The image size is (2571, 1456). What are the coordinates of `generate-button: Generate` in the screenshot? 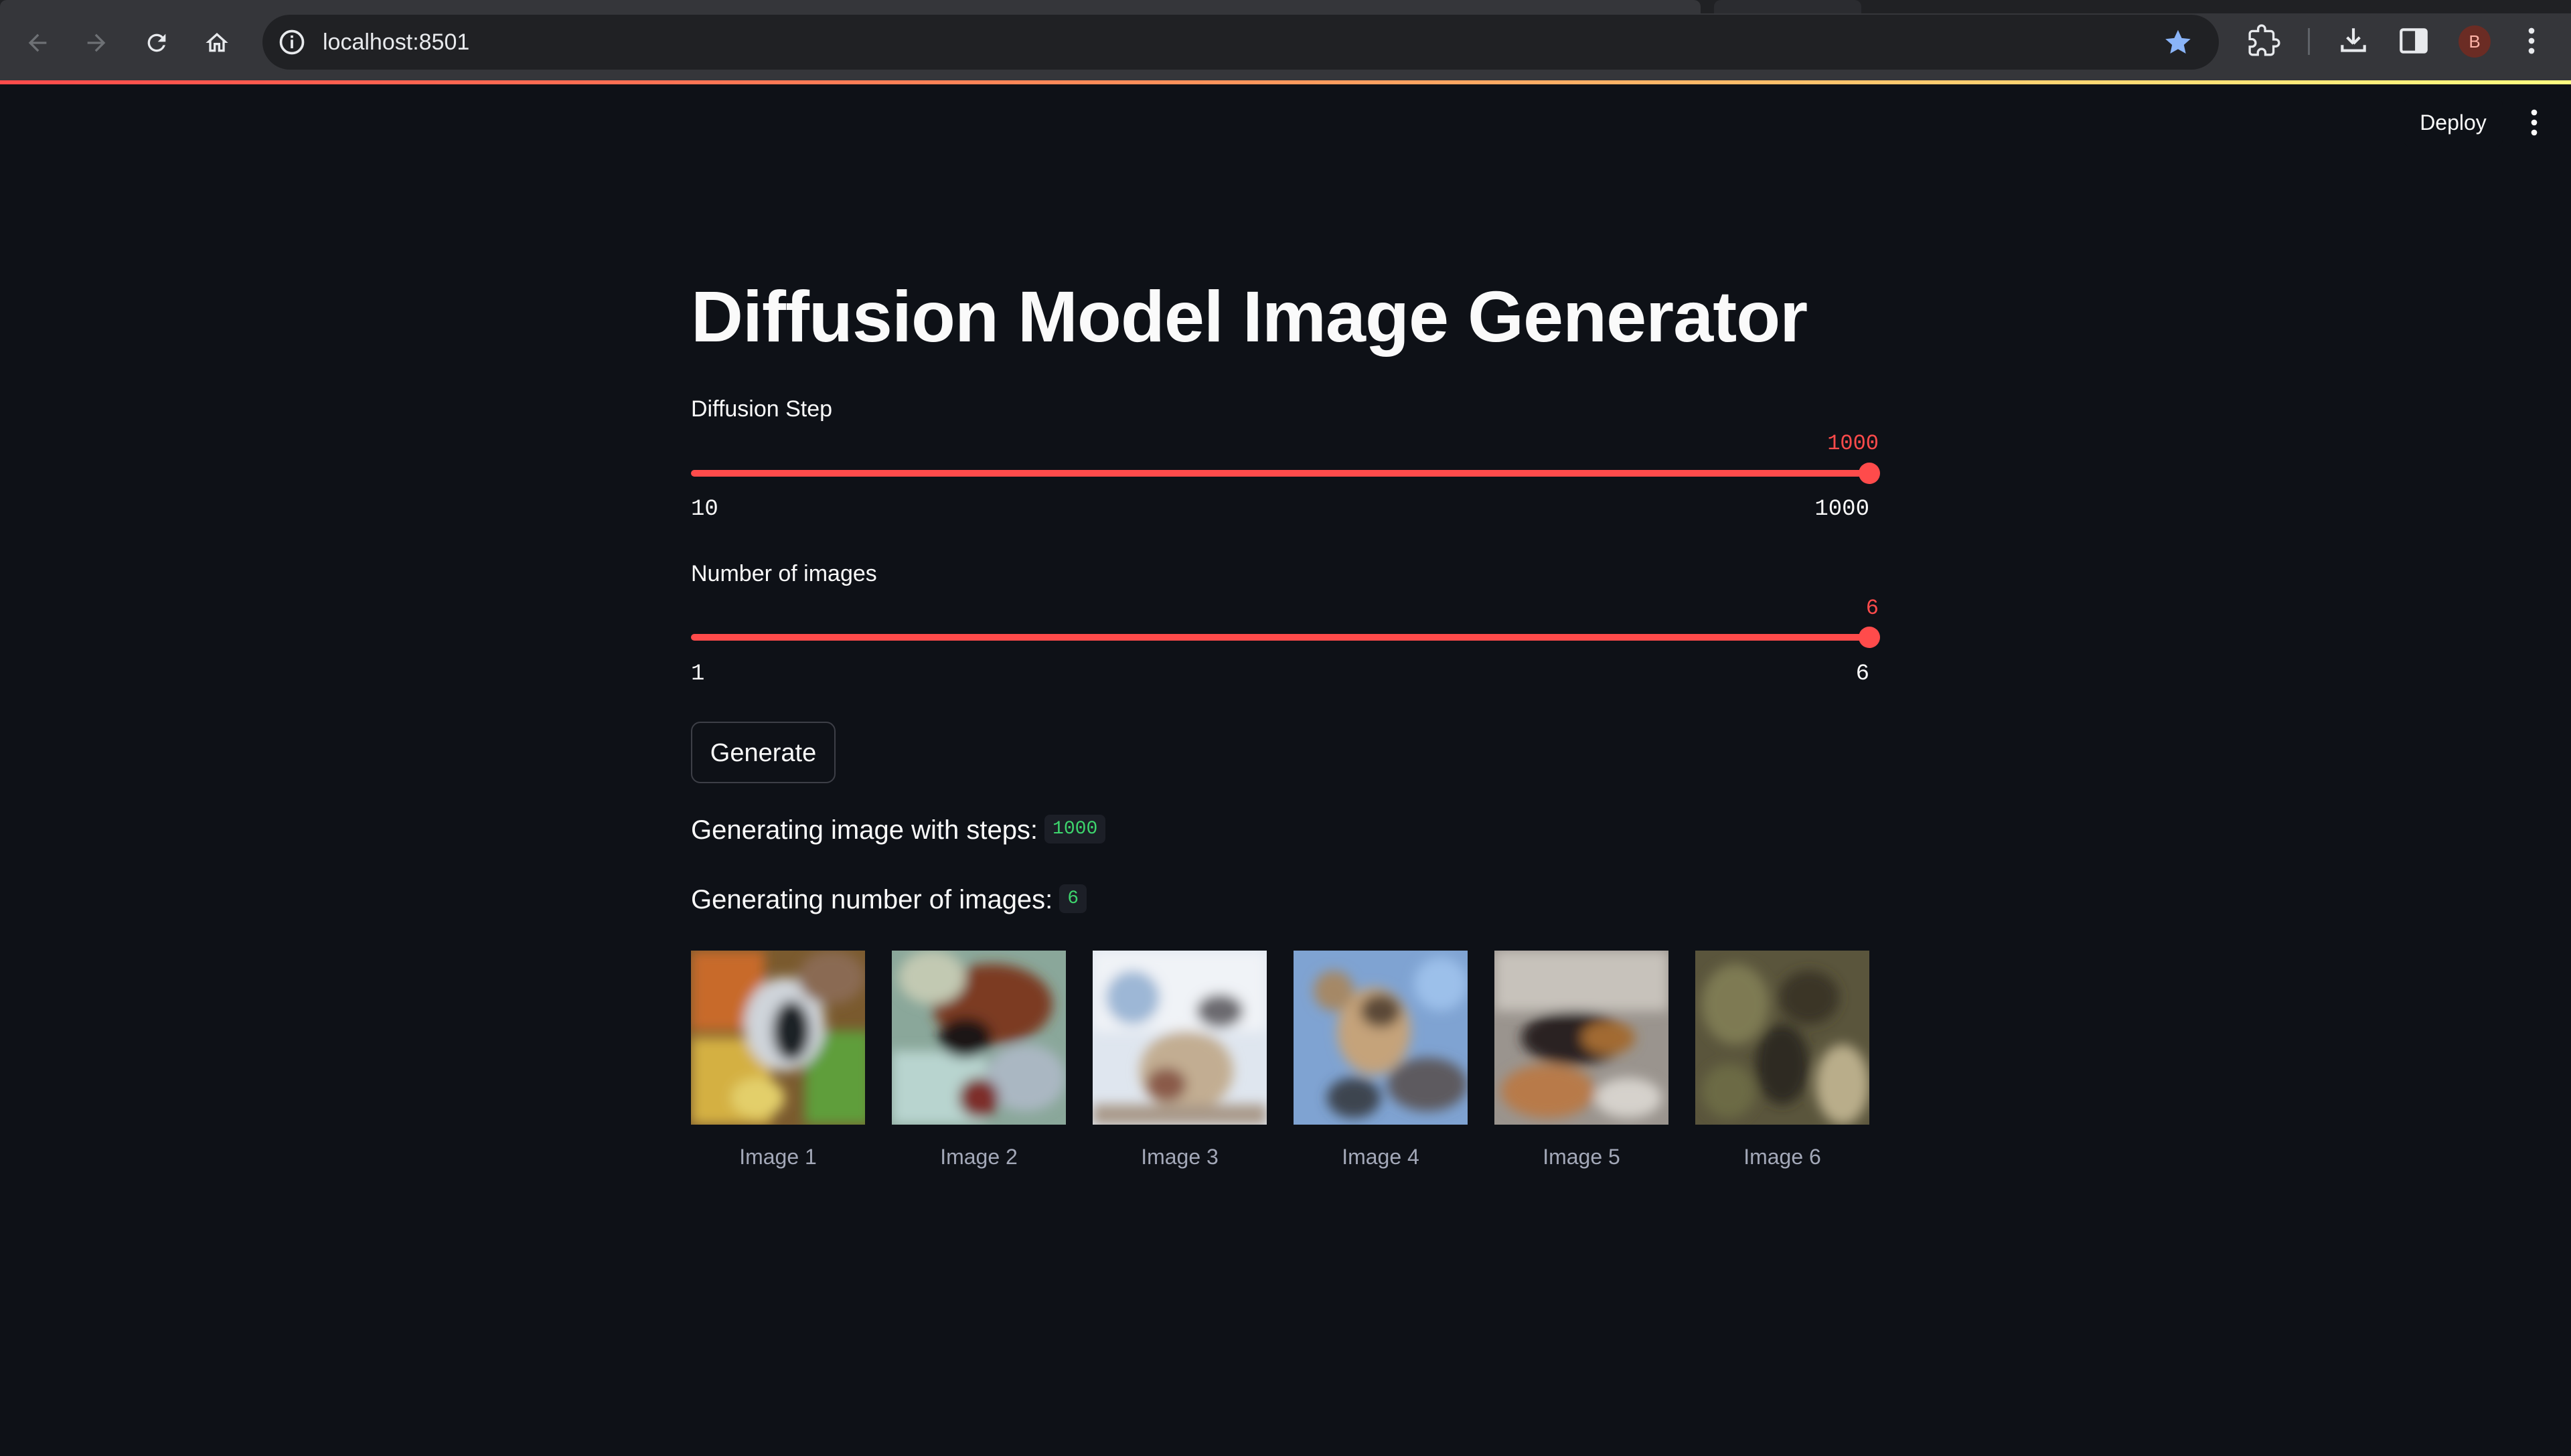 It's located at (763, 752).